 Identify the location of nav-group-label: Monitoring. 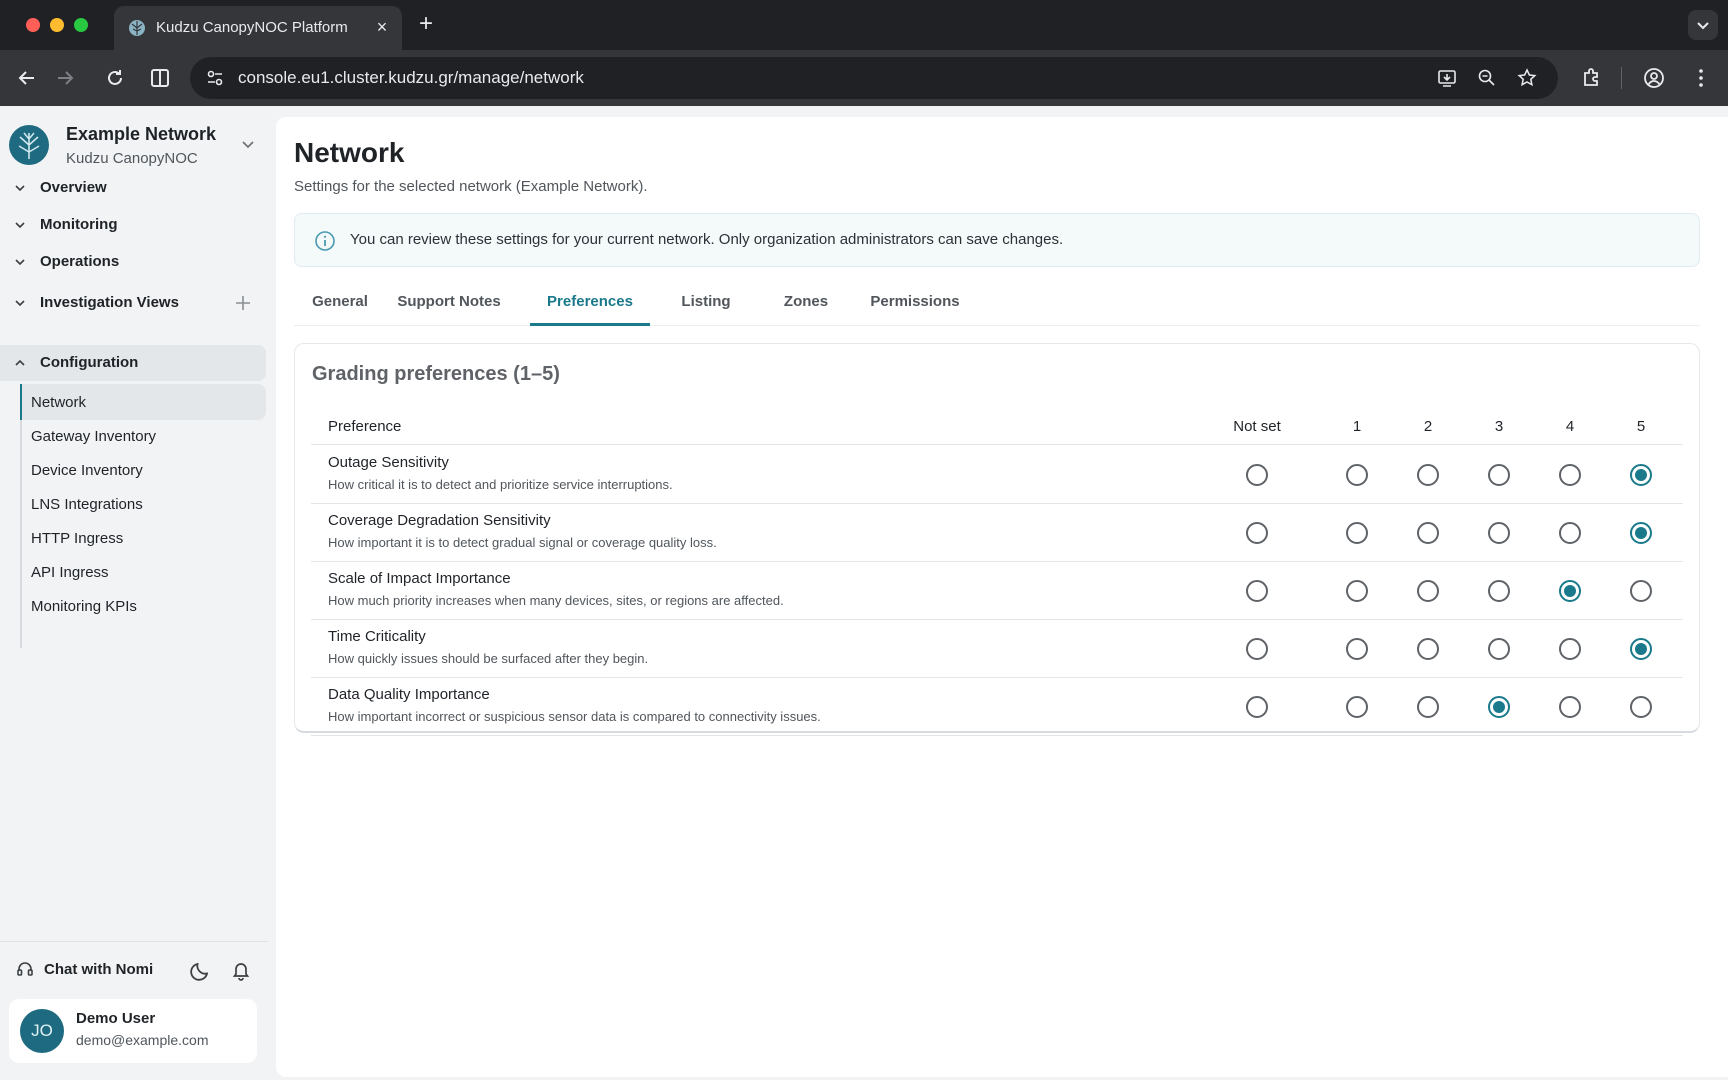
(79, 224).